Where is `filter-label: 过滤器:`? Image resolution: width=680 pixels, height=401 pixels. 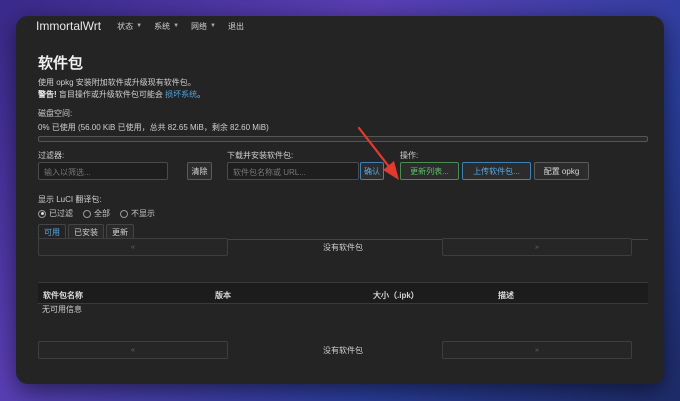
filter-label: 过滤器: is located at coordinates (51, 155).